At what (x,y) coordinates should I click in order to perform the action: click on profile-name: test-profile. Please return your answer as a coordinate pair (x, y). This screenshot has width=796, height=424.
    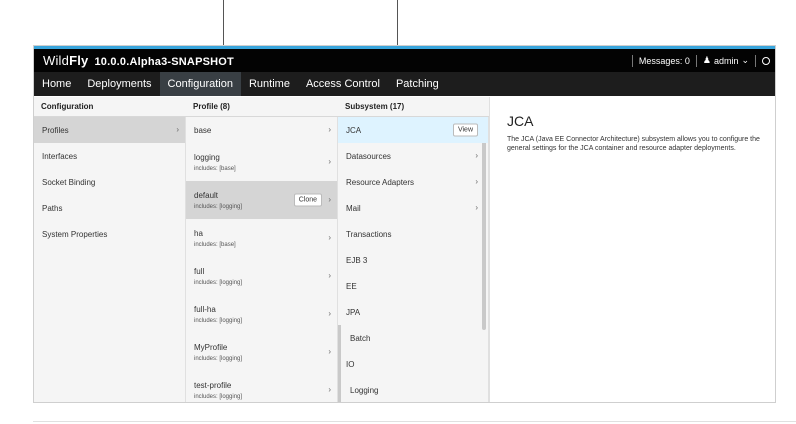
    Looking at the image, I should click on (213, 385).